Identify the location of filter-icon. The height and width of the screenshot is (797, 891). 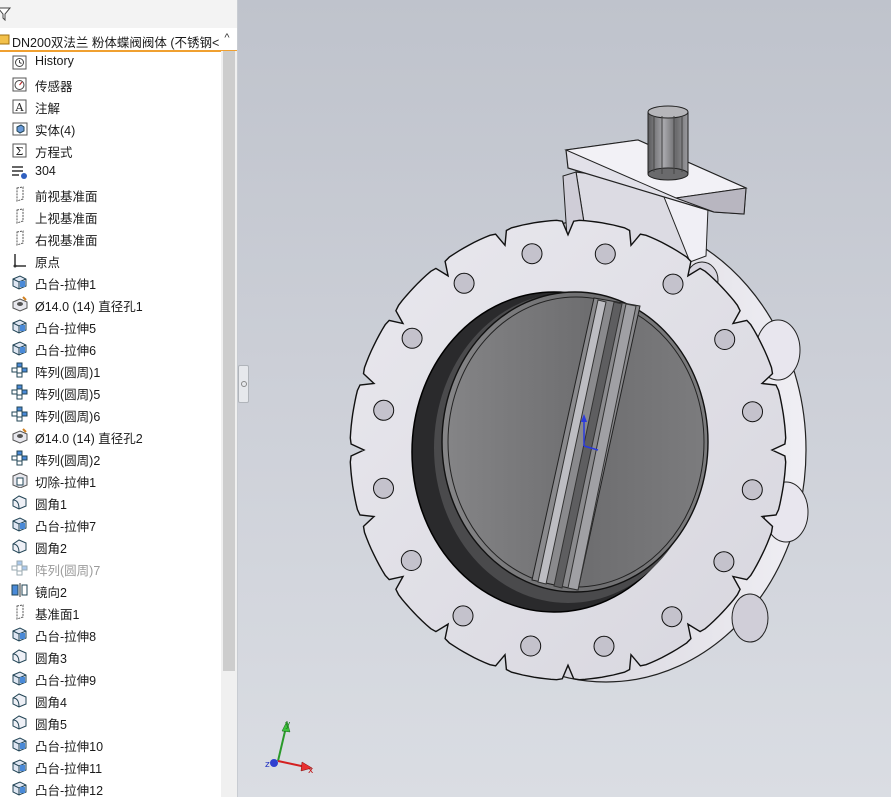
(7, 14).